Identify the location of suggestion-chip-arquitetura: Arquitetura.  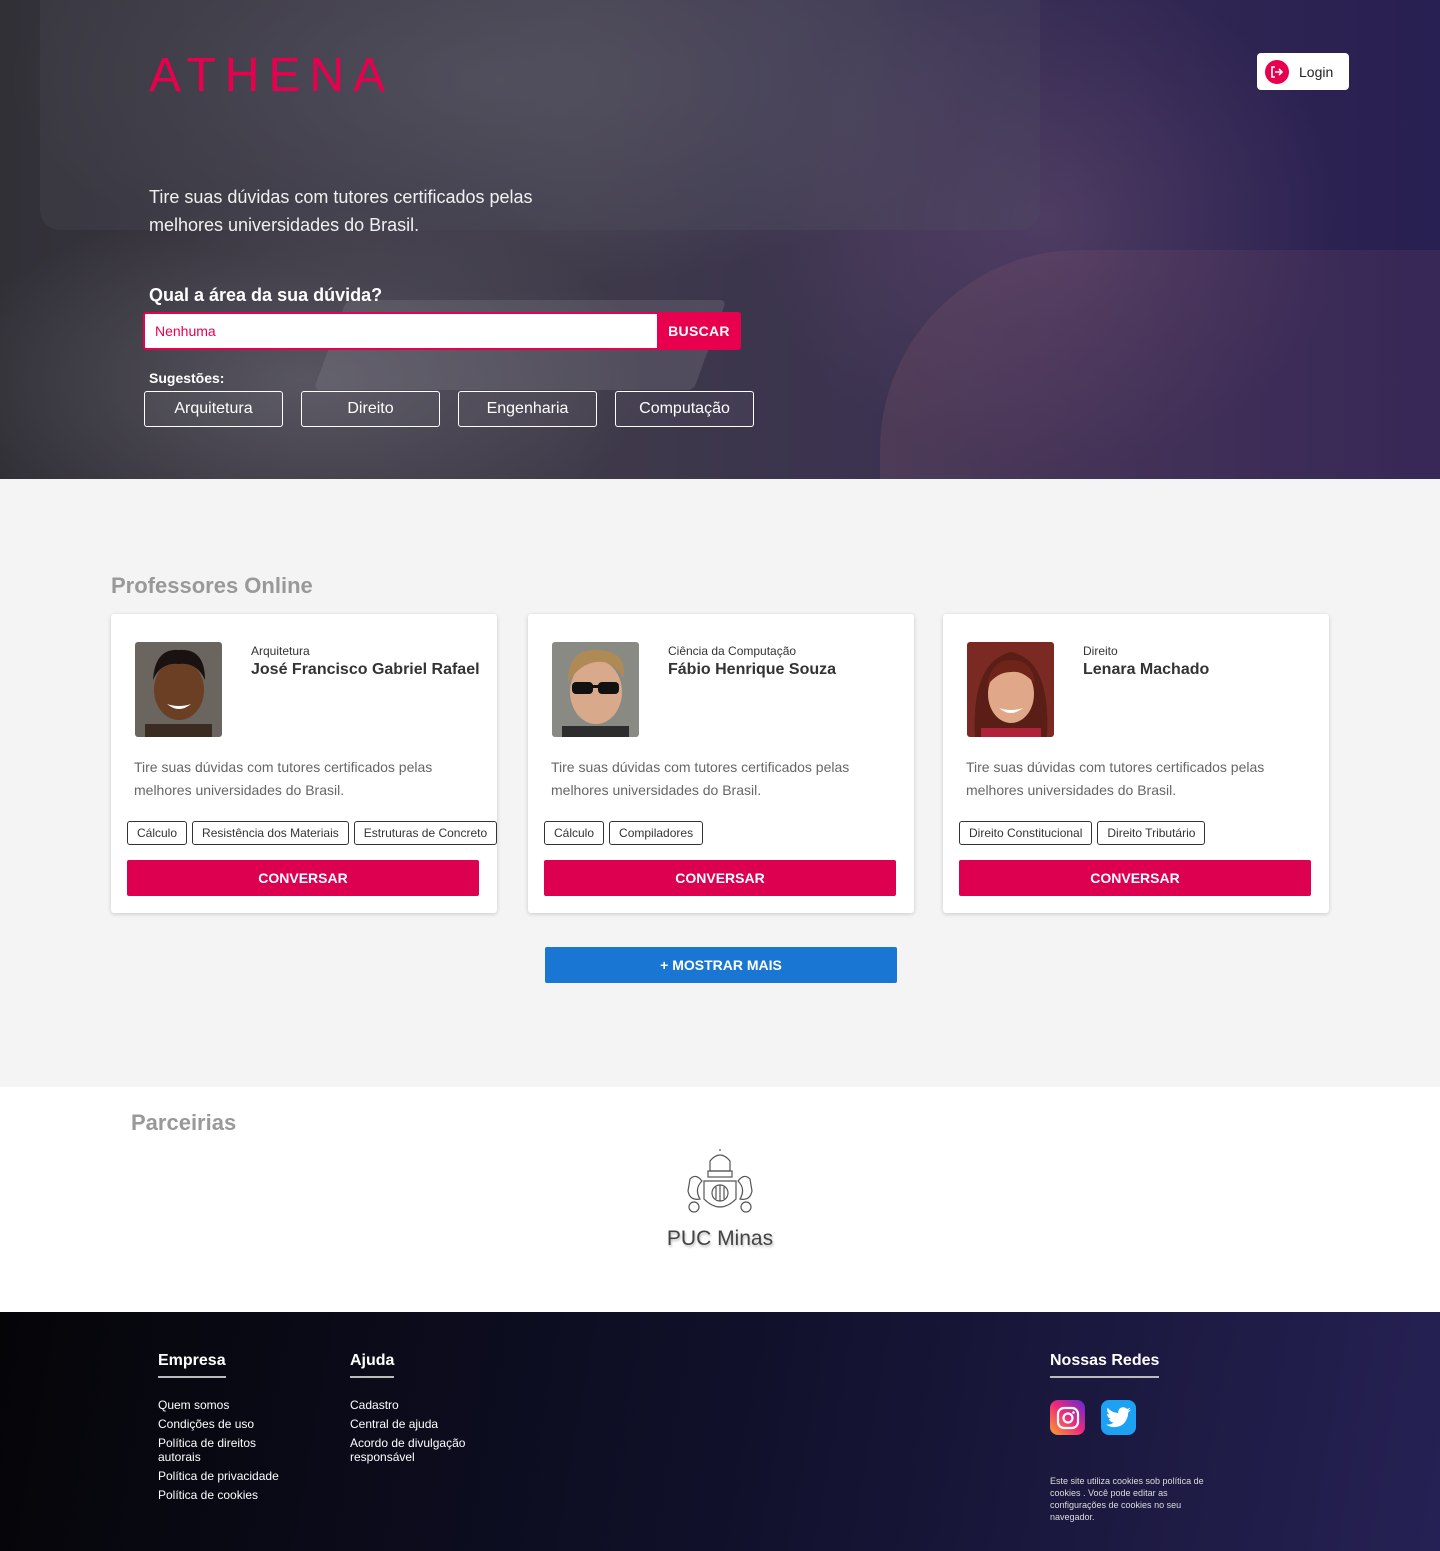
(213, 409).